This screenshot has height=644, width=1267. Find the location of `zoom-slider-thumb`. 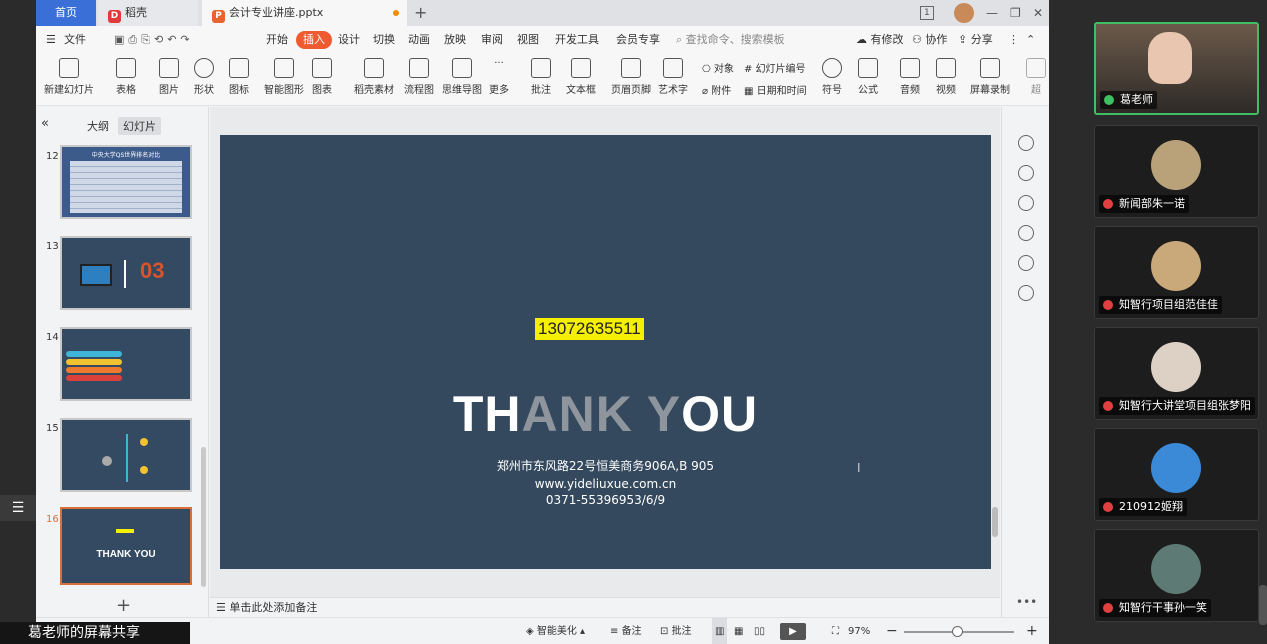

zoom-slider-thumb is located at coordinates (957, 631).